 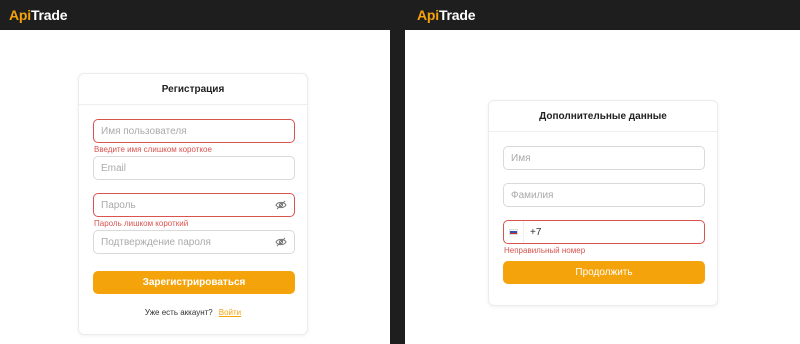 I want to click on phone-error: Неправильный номер, so click(x=545, y=250).